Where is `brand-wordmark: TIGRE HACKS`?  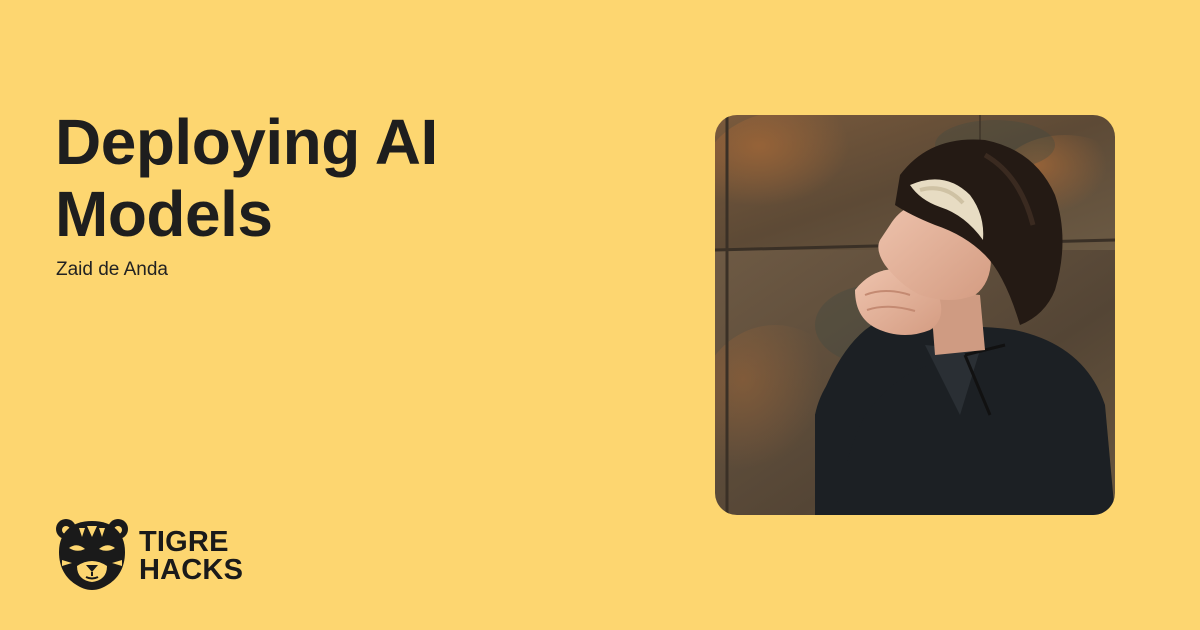 brand-wordmark: TIGRE HACKS is located at coordinates (191, 556).